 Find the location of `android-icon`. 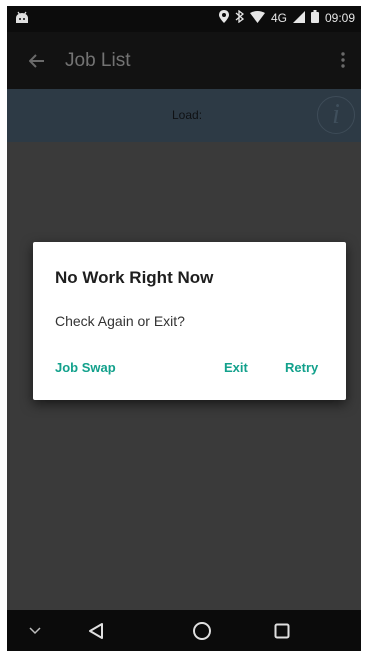

android-icon is located at coordinates (22, 19).